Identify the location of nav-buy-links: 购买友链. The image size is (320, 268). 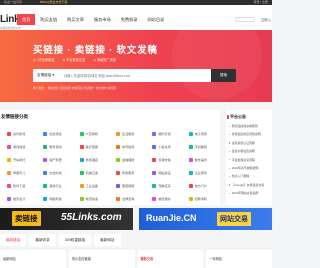
(48, 19).